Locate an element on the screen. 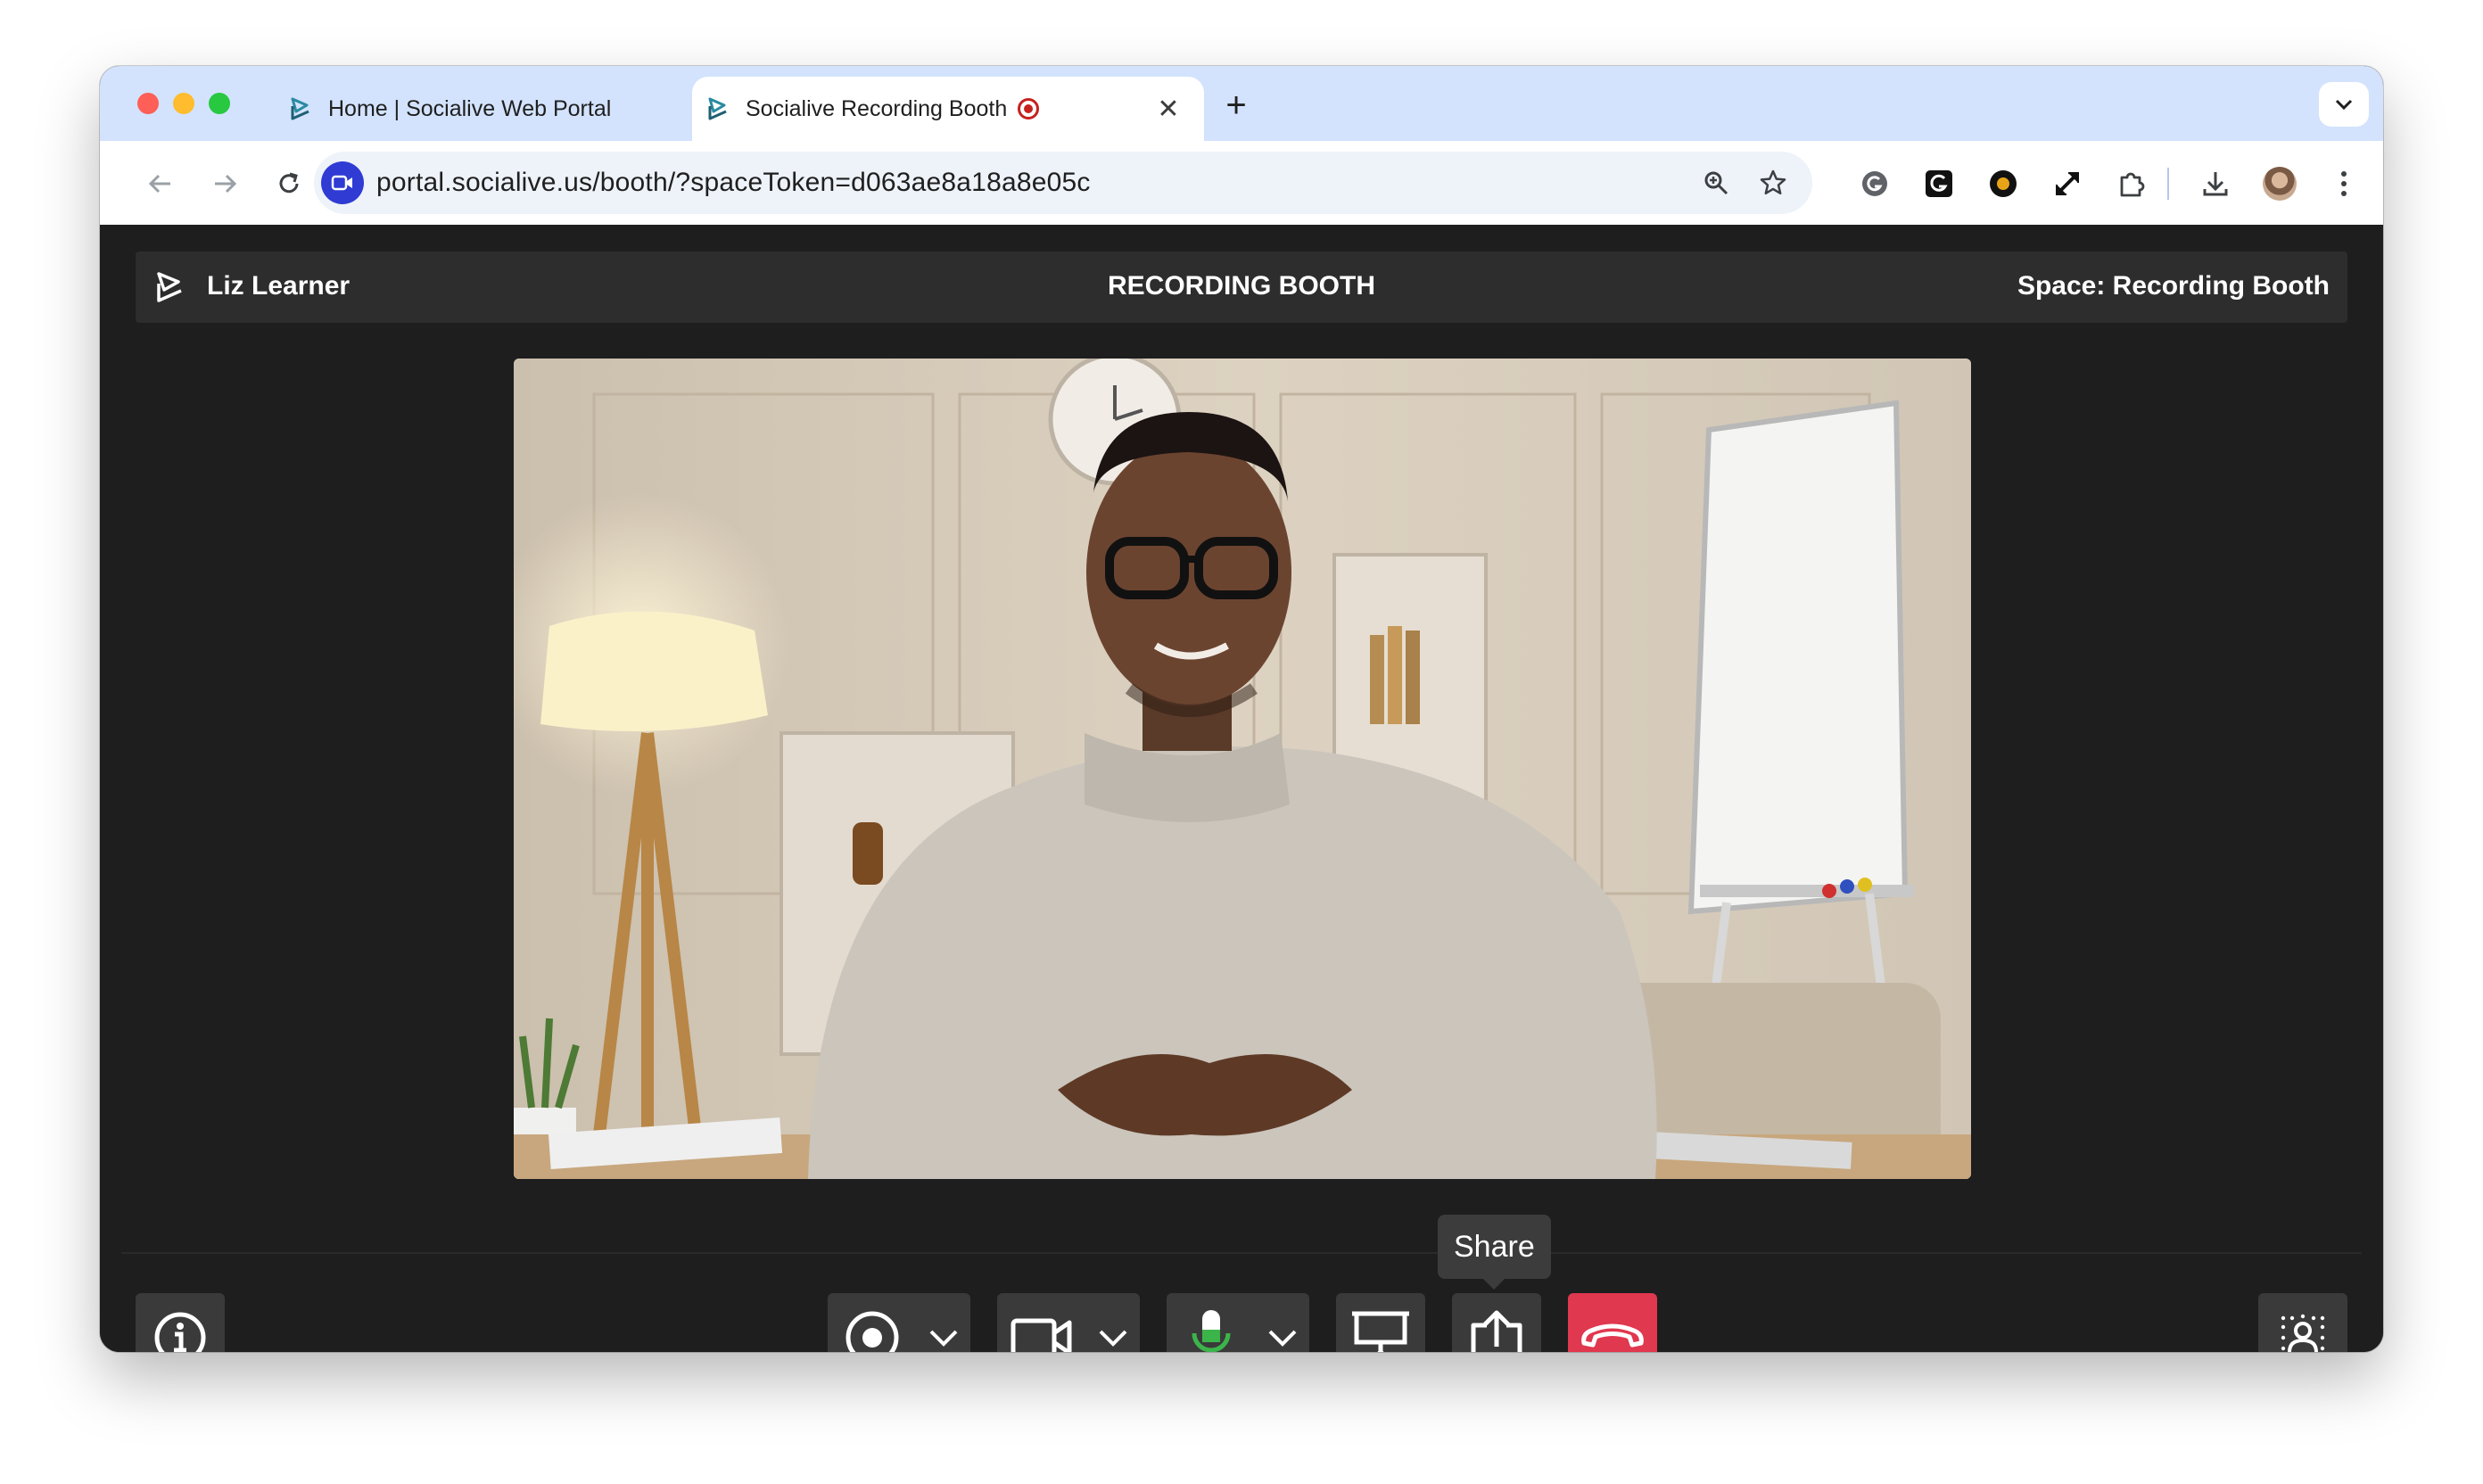  share-tooltip: Share is located at coordinates (1495, 1252).